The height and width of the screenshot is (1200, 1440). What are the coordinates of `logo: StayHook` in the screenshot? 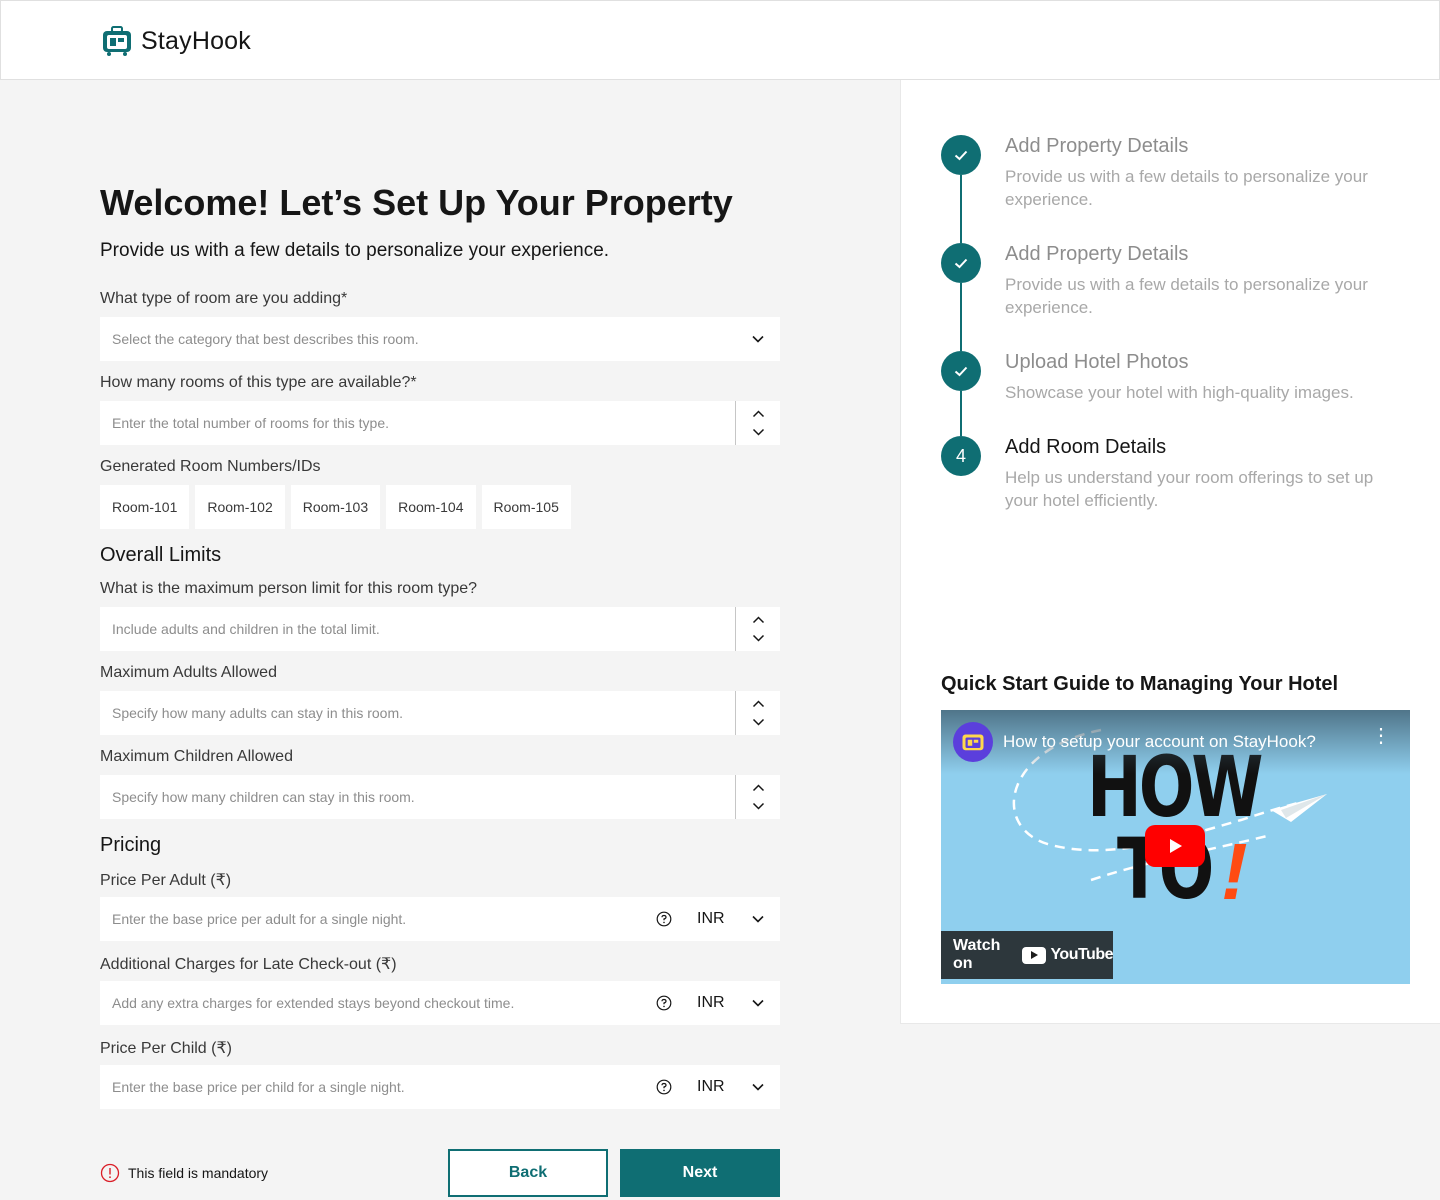 It's located at (176, 41).